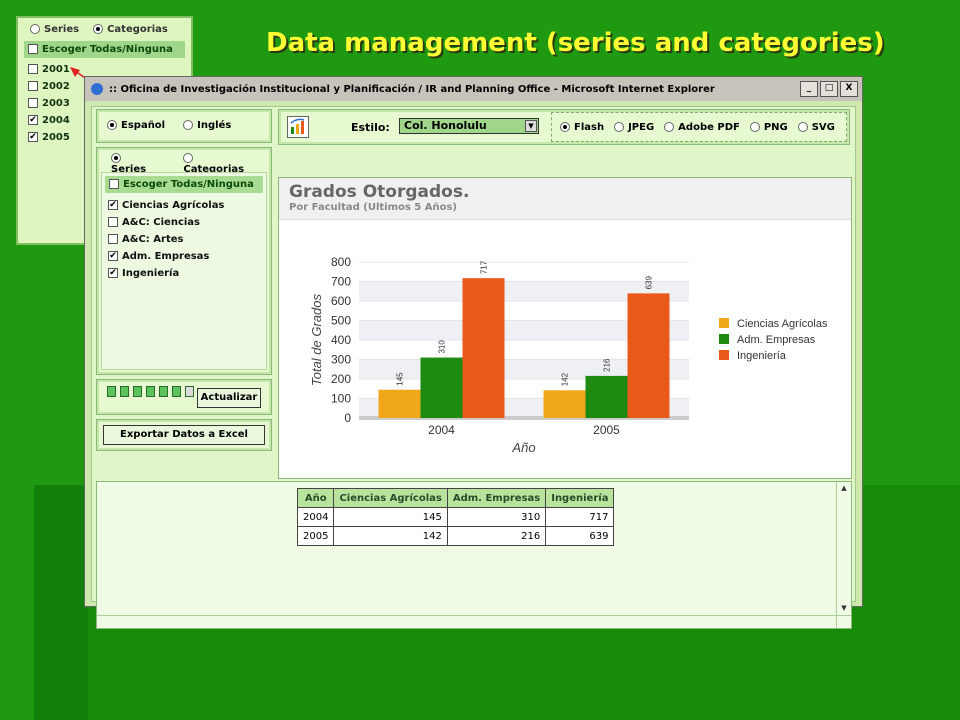 This screenshot has height=720, width=960. I want to click on x-tick-label: 2005, so click(606, 430).